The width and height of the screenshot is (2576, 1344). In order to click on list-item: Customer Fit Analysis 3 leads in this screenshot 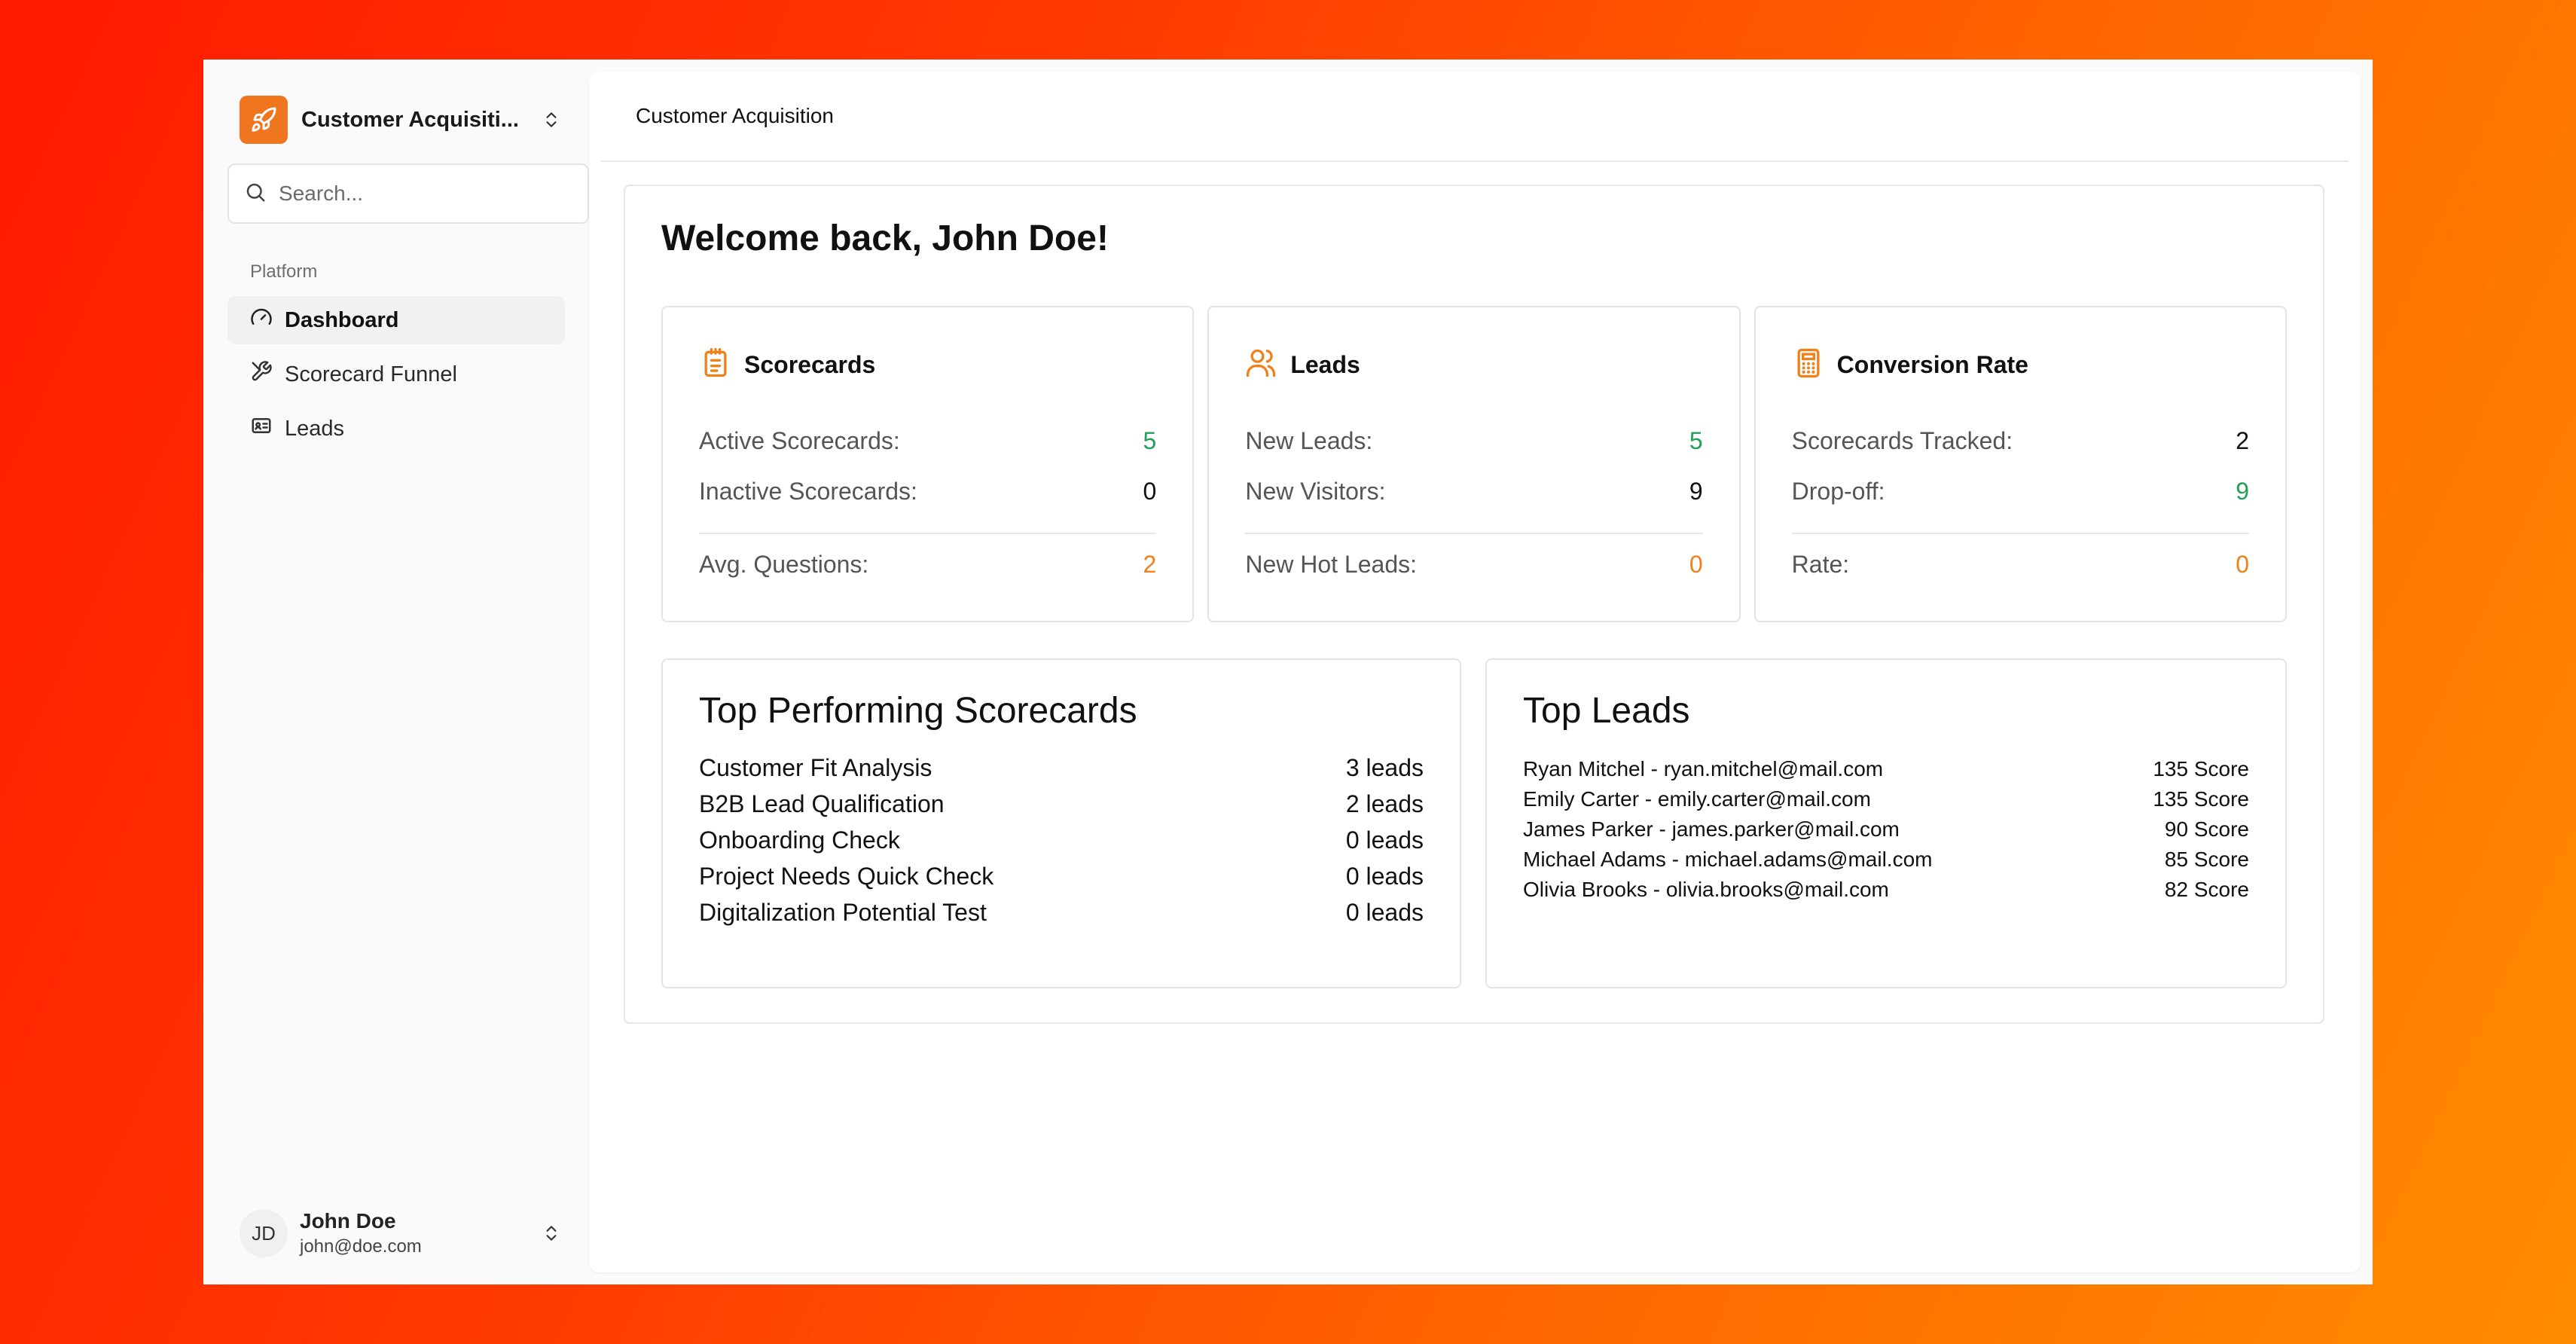, I will do `click(1062, 768)`.